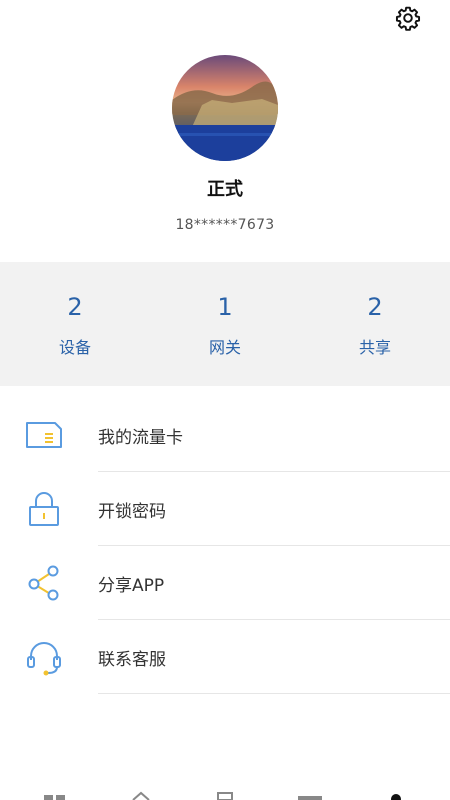  I want to click on device-icon, so click(225, 795).